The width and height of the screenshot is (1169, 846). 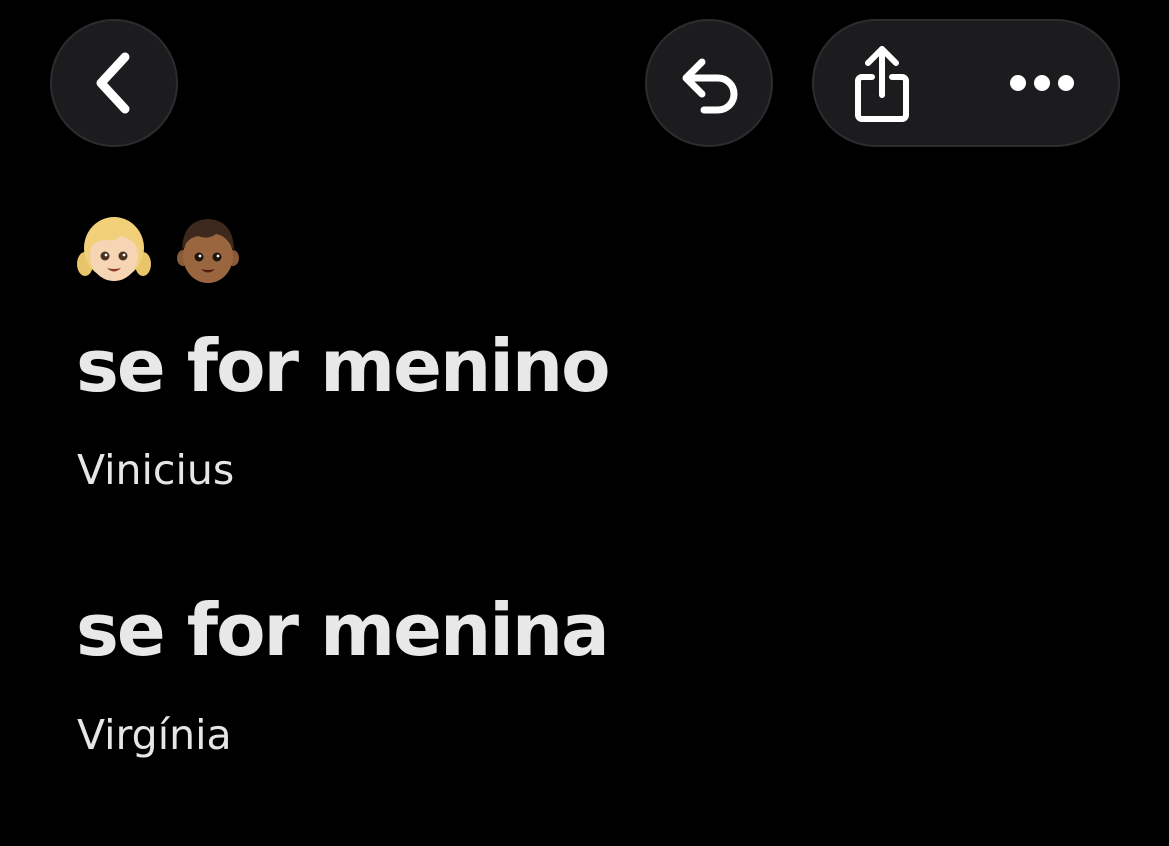 What do you see at coordinates (156, 470) in the screenshot?
I see `name-boy: Vinicius` at bounding box center [156, 470].